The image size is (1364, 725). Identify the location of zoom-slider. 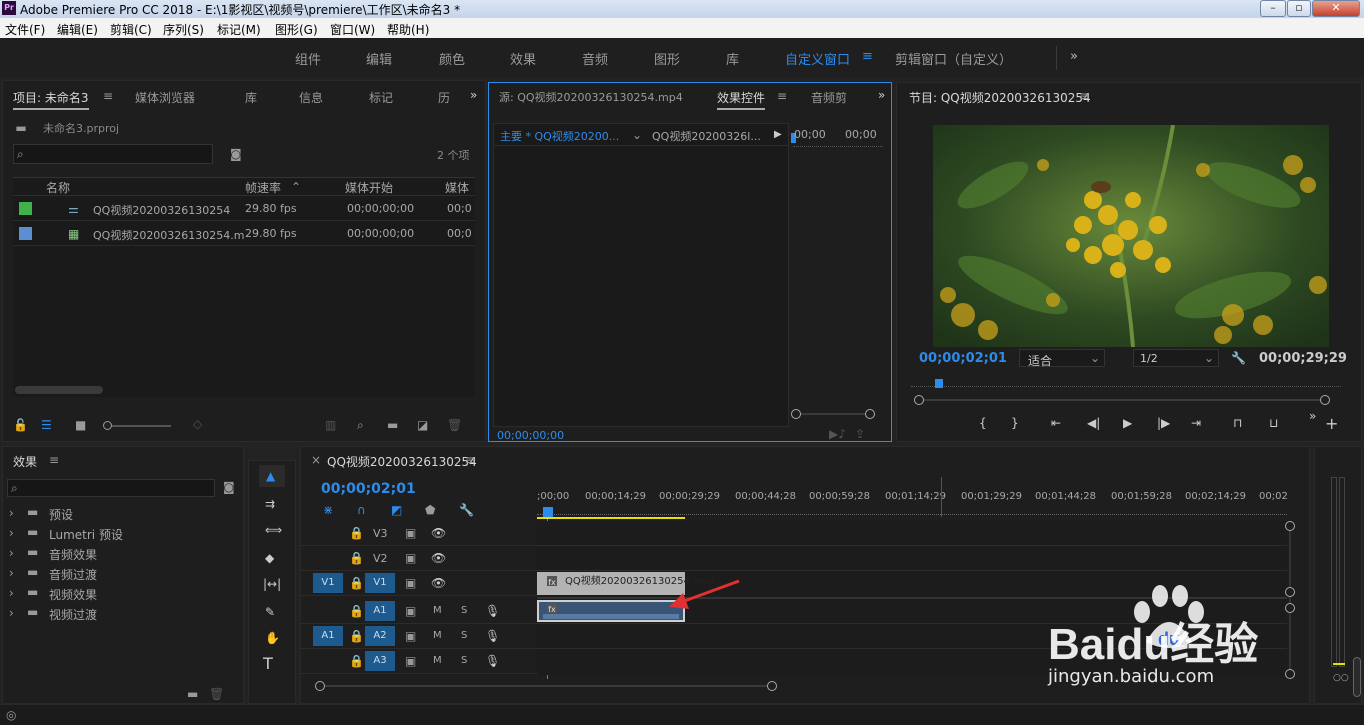
(137, 425).